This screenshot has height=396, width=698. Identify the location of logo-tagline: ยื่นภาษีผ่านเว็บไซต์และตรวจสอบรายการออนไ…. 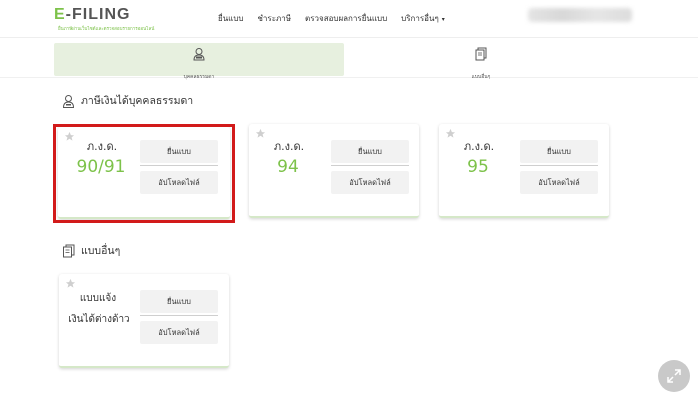
(106, 29).